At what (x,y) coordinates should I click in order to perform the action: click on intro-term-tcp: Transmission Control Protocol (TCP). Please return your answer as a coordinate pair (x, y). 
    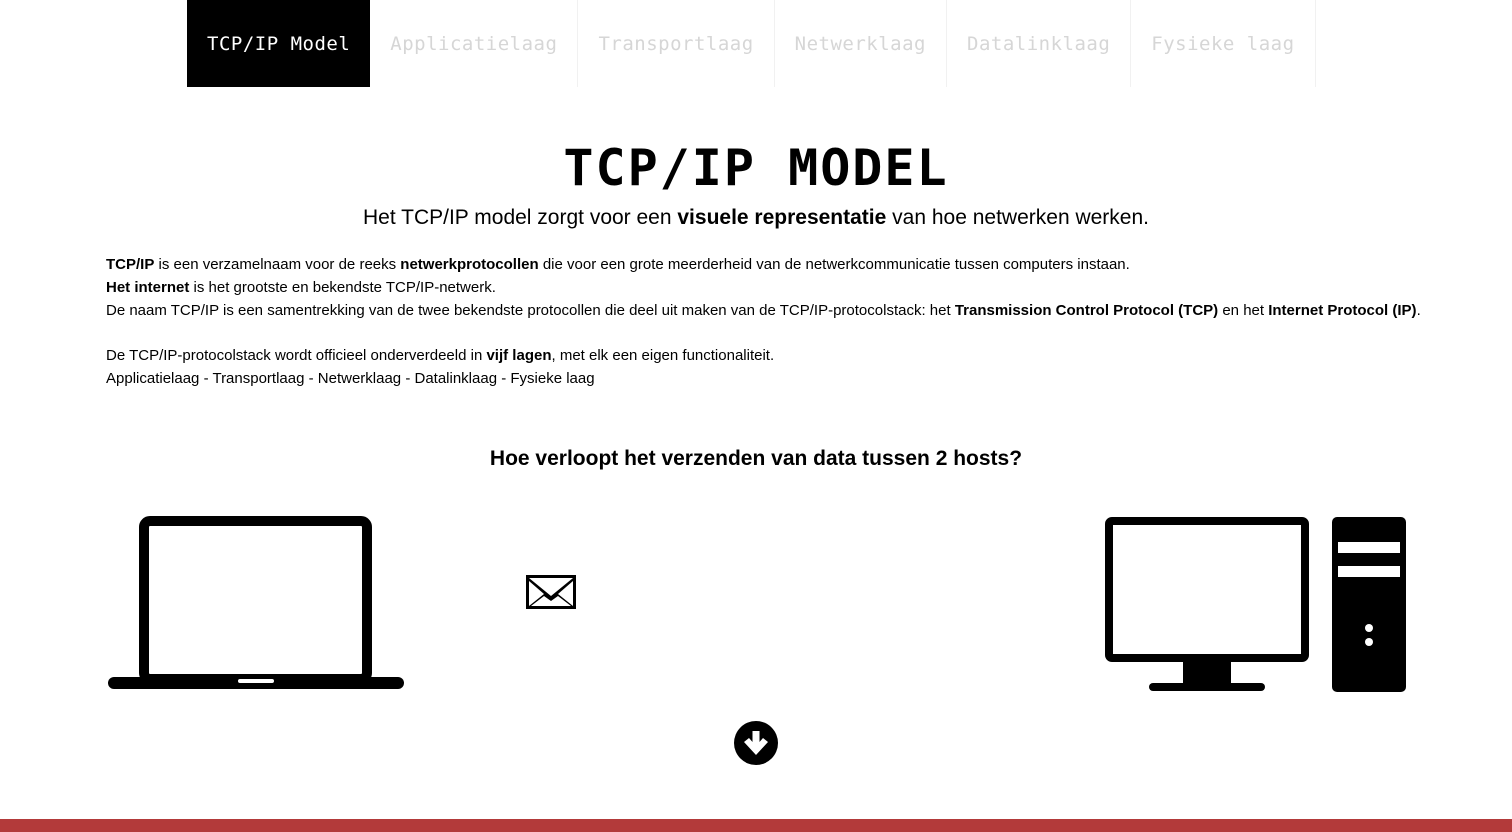
    Looking at the image, I should click on (1086, 310).